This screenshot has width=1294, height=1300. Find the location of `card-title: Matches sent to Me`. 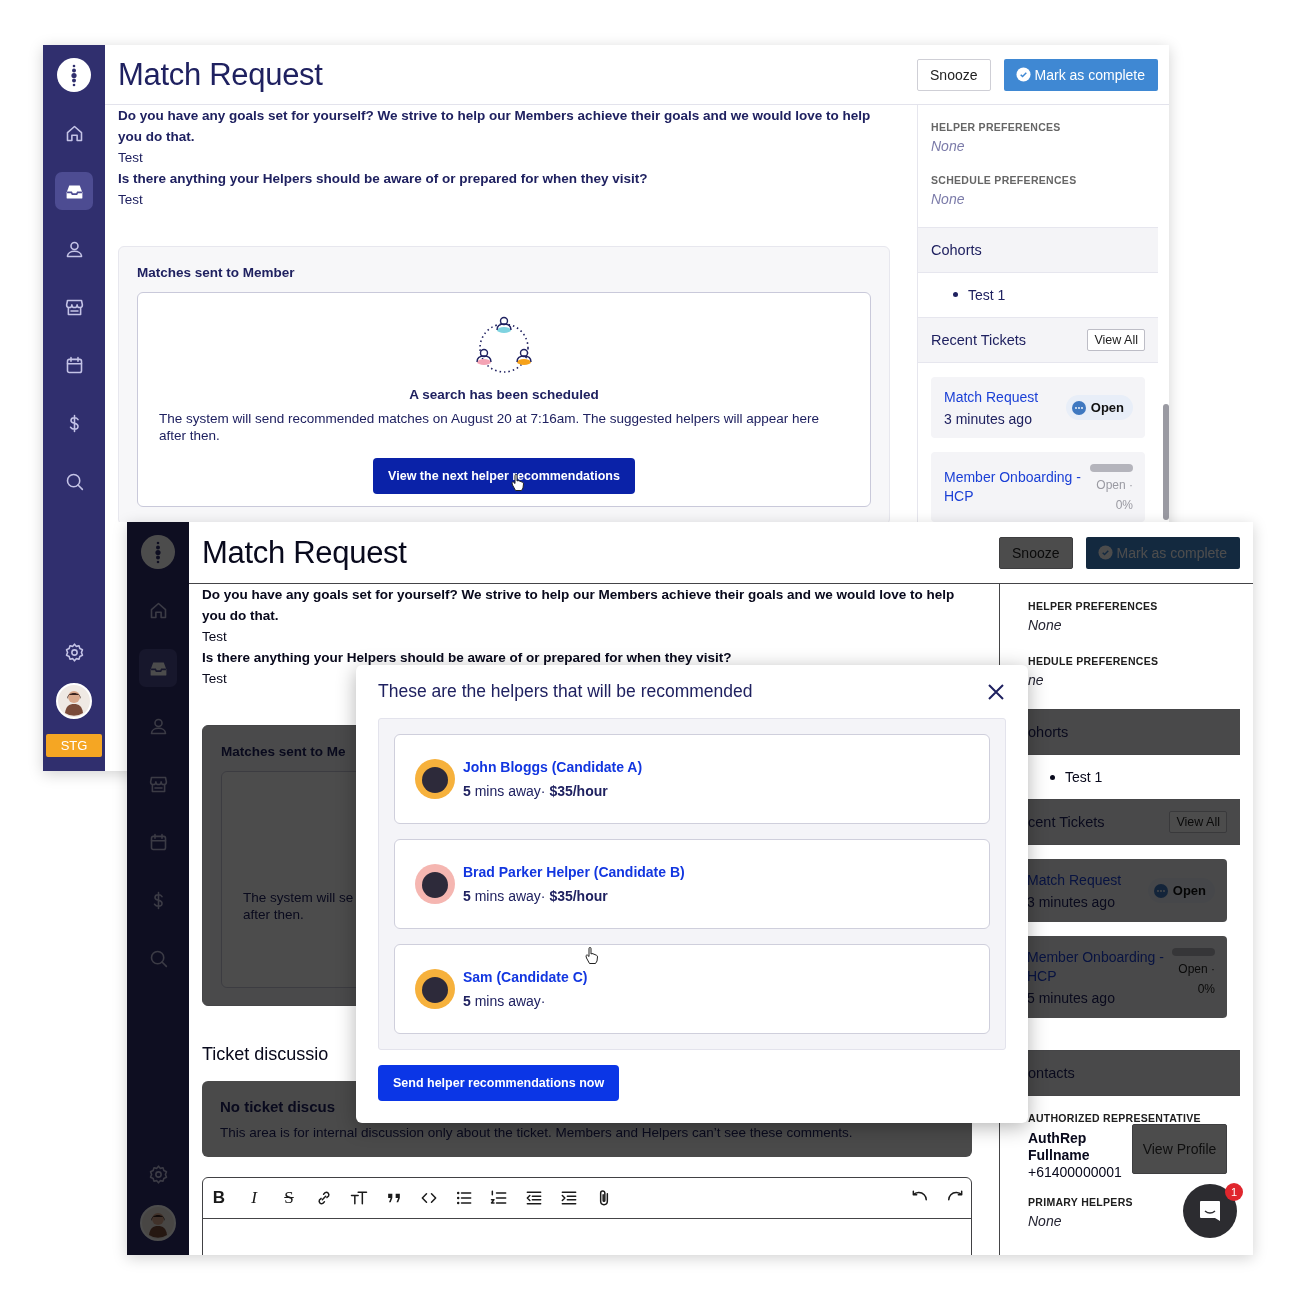

card-title: Matches sent to Me is located at coordinates (284, 751).